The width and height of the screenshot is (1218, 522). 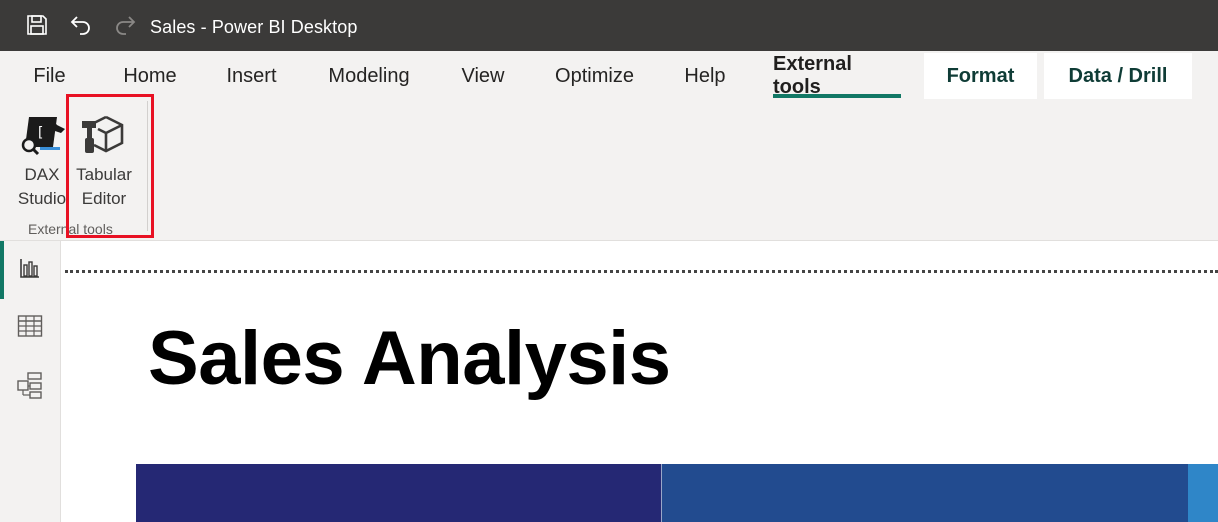 I want to click on header-band-light, so click(x=1203, y=493).